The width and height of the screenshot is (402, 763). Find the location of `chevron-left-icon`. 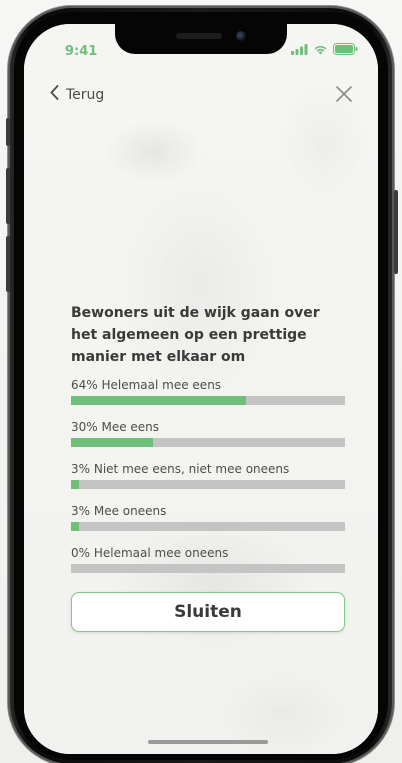

chevron-left-icon is located at coordinates (54, 94).